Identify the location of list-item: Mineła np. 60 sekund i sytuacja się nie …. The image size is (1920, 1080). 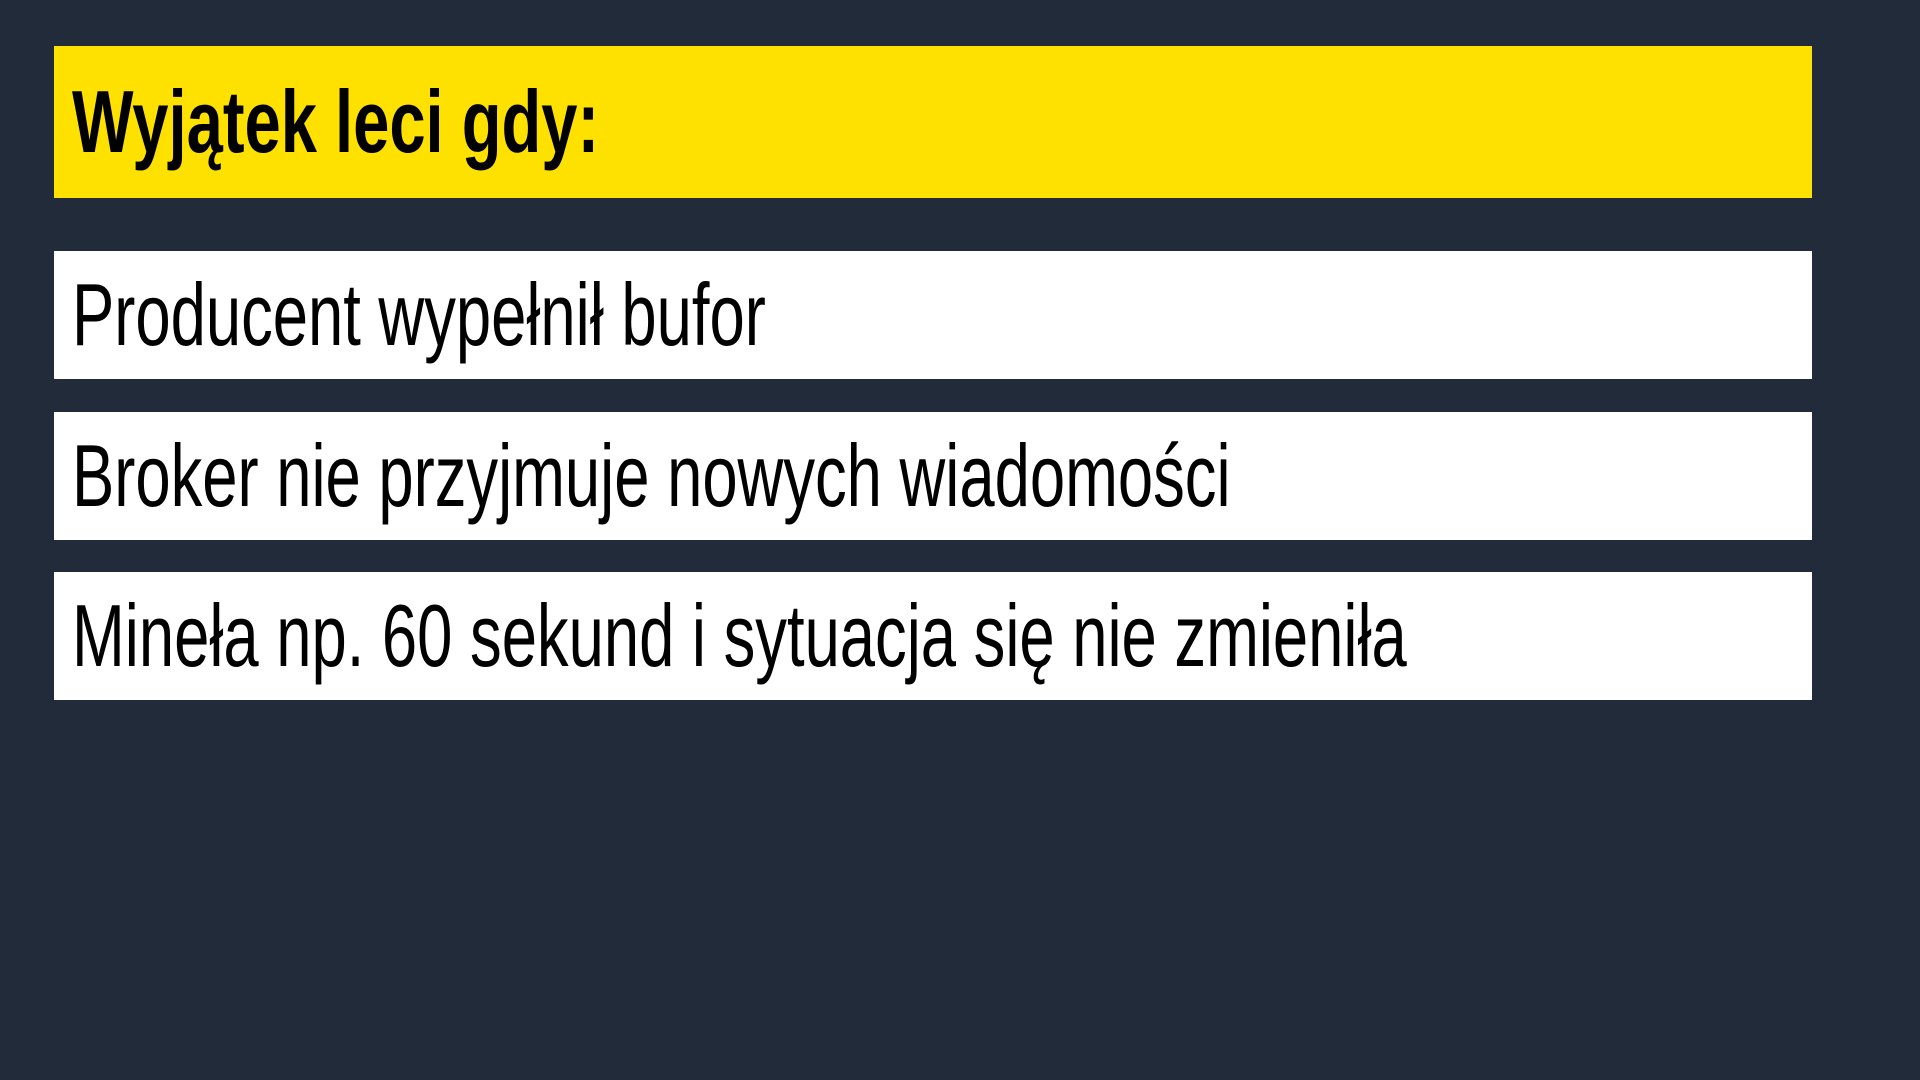
(933, 636).